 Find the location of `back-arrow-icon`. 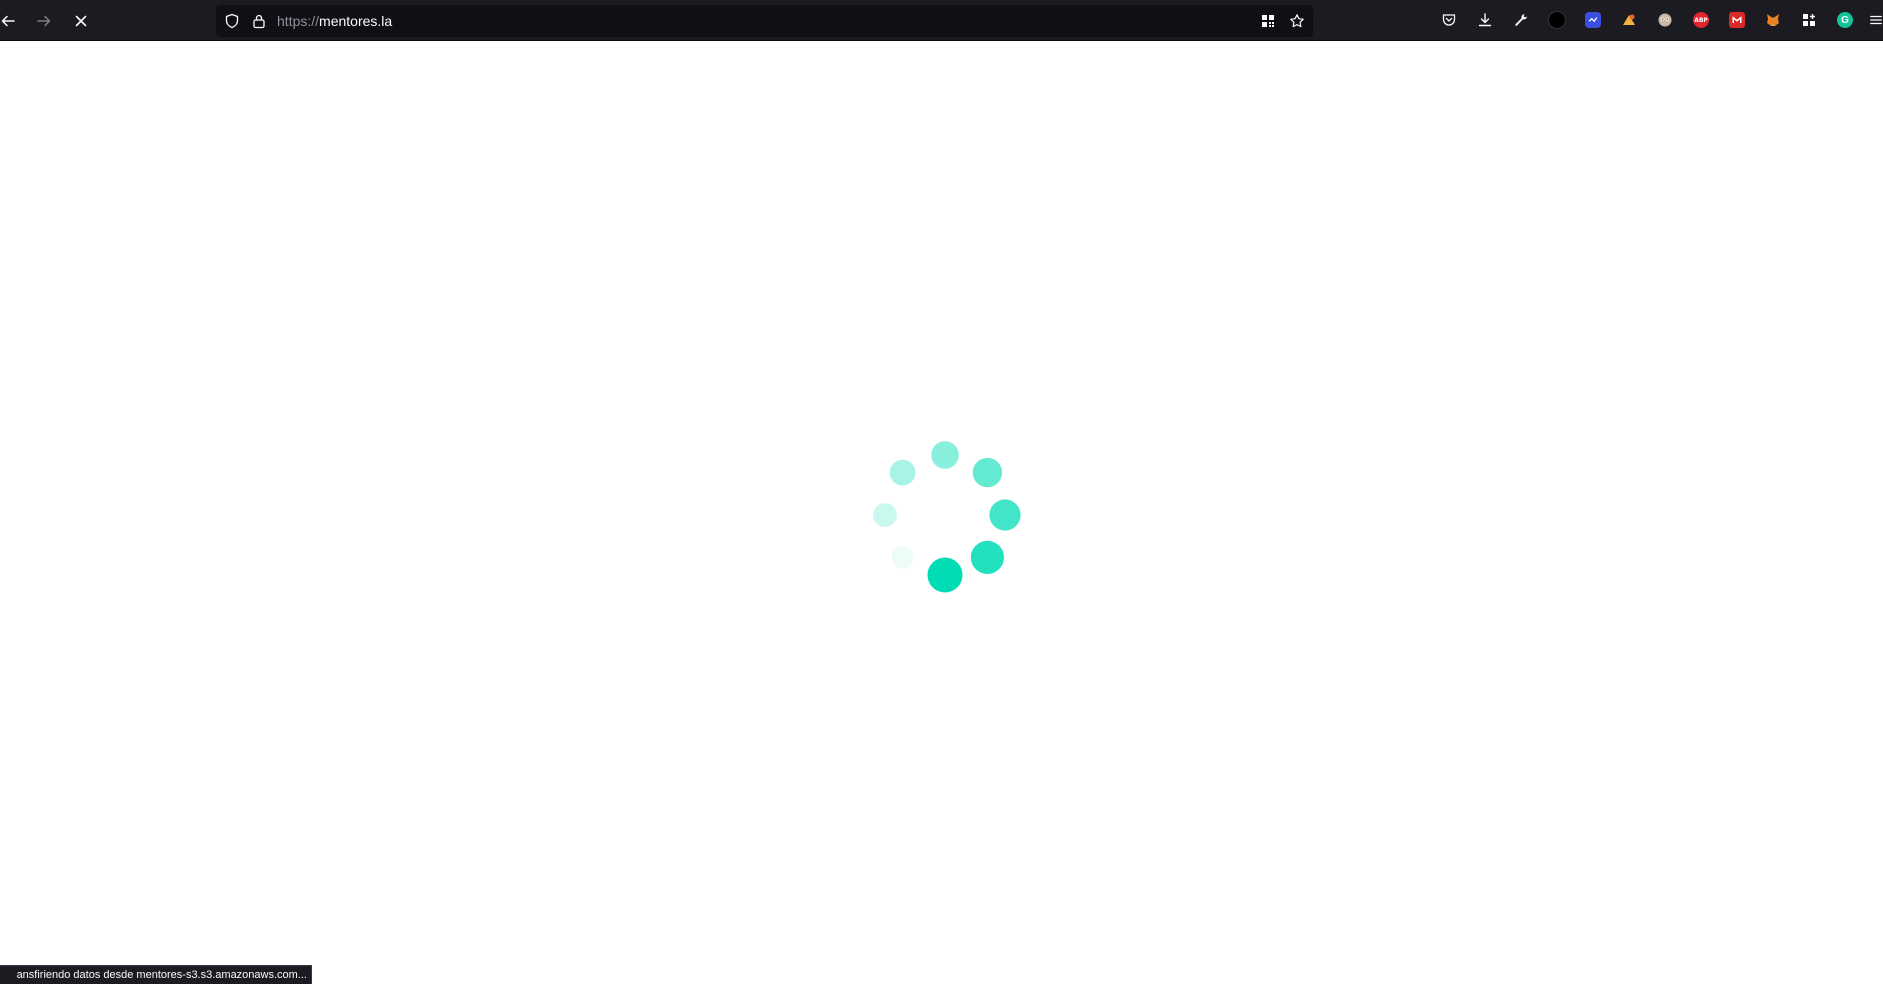

back-arrow-icon is located at coordinates (8, 21).